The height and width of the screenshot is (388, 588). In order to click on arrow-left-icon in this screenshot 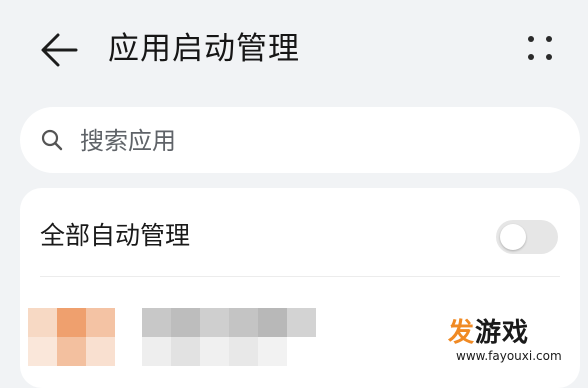, I will do `click(59, 50)`.